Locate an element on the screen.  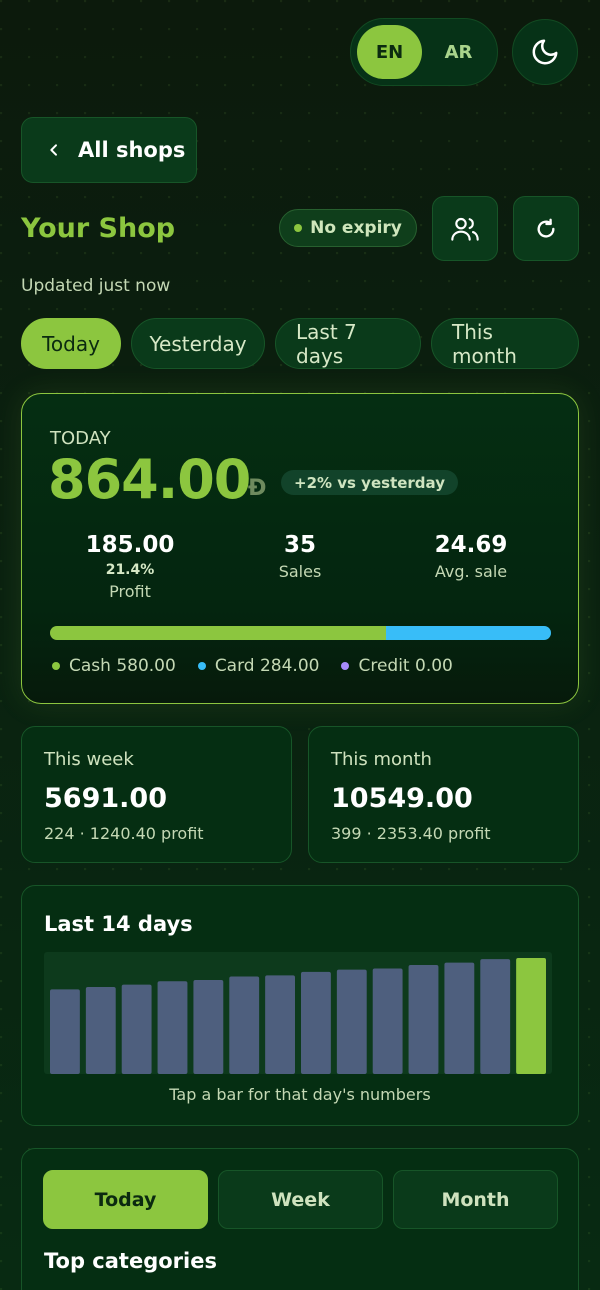
period-tab-week: Week is located at coordinates (300, 1199).